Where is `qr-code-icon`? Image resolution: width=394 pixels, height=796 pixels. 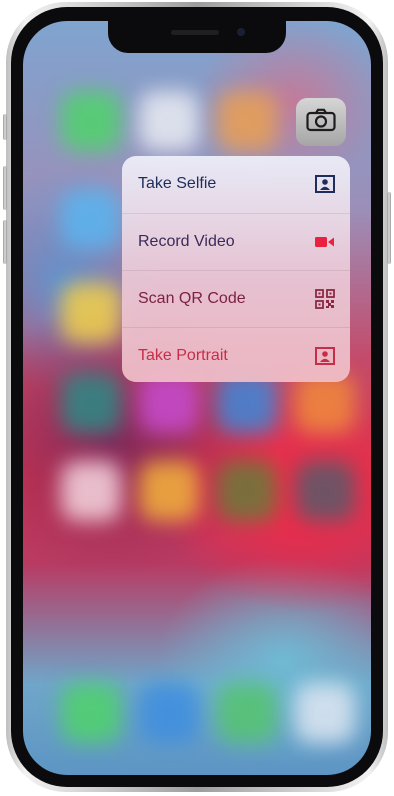
qr-code-icon is located at coordinates (325, 298).